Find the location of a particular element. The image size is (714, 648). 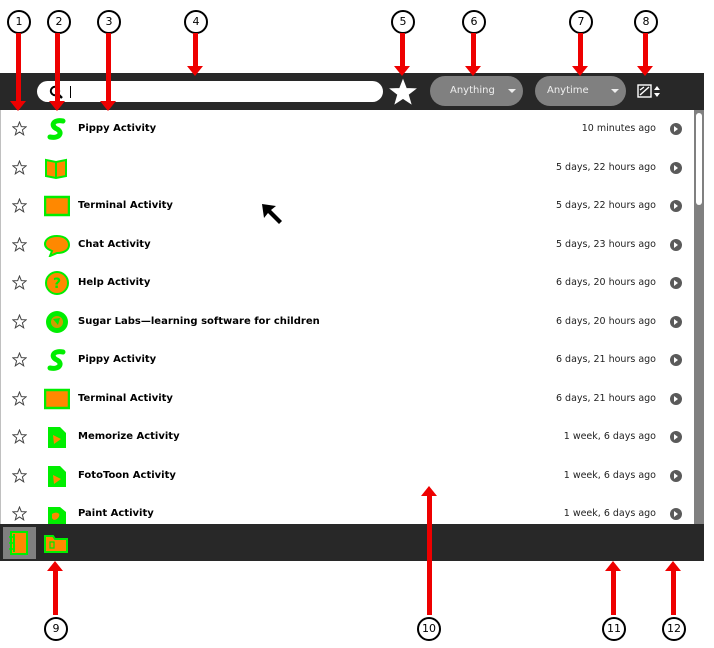

callout-12: 12 is located at coordinates (674, 629).